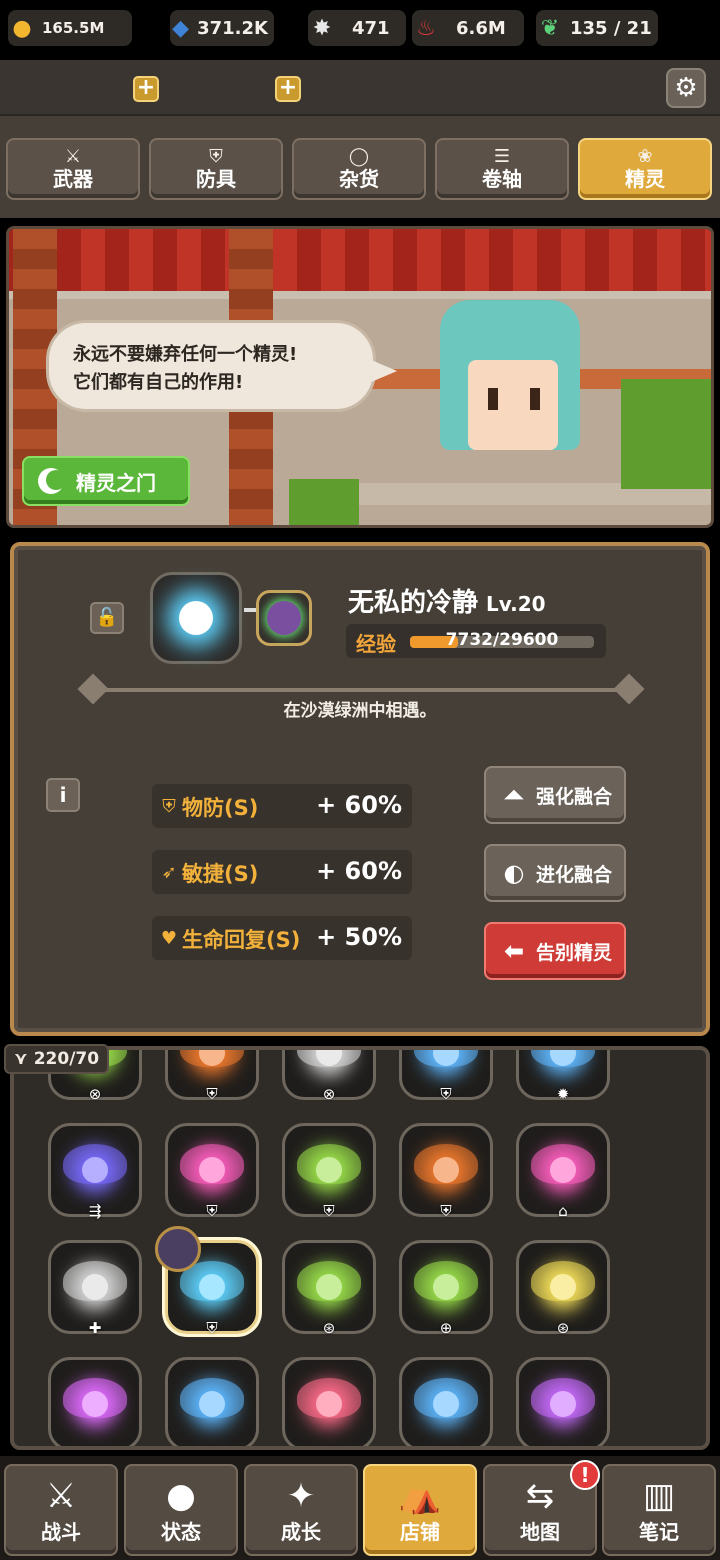 This screenshot has height=1560, width=720. What do you see at coordinates (540, 1495) in the screenshot?
I see `signpost-icon: ⇆` at bounding box center [540, 1495].